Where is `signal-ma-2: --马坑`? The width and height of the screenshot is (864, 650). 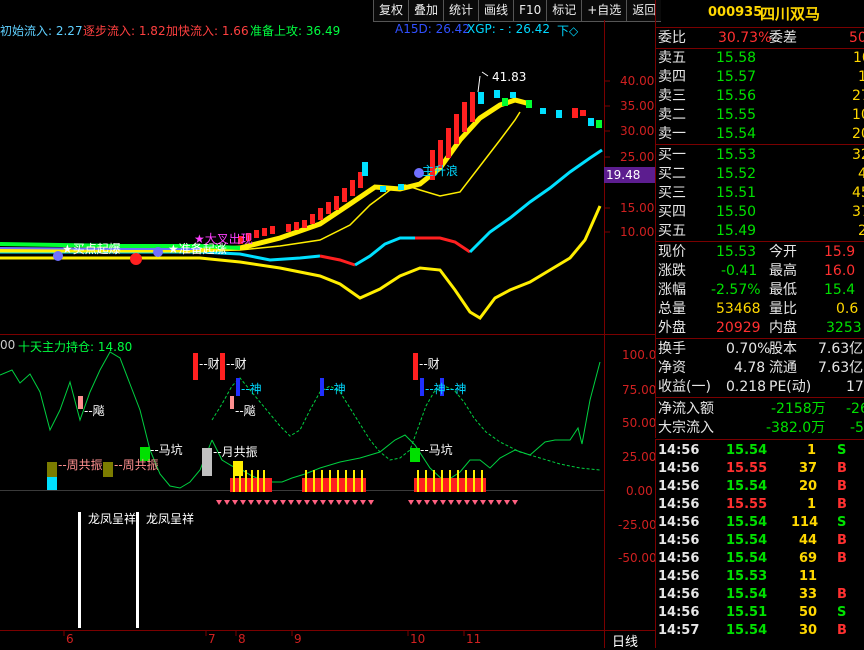 signal-ma-2: --马坑 is located at coordinates (436, 450).